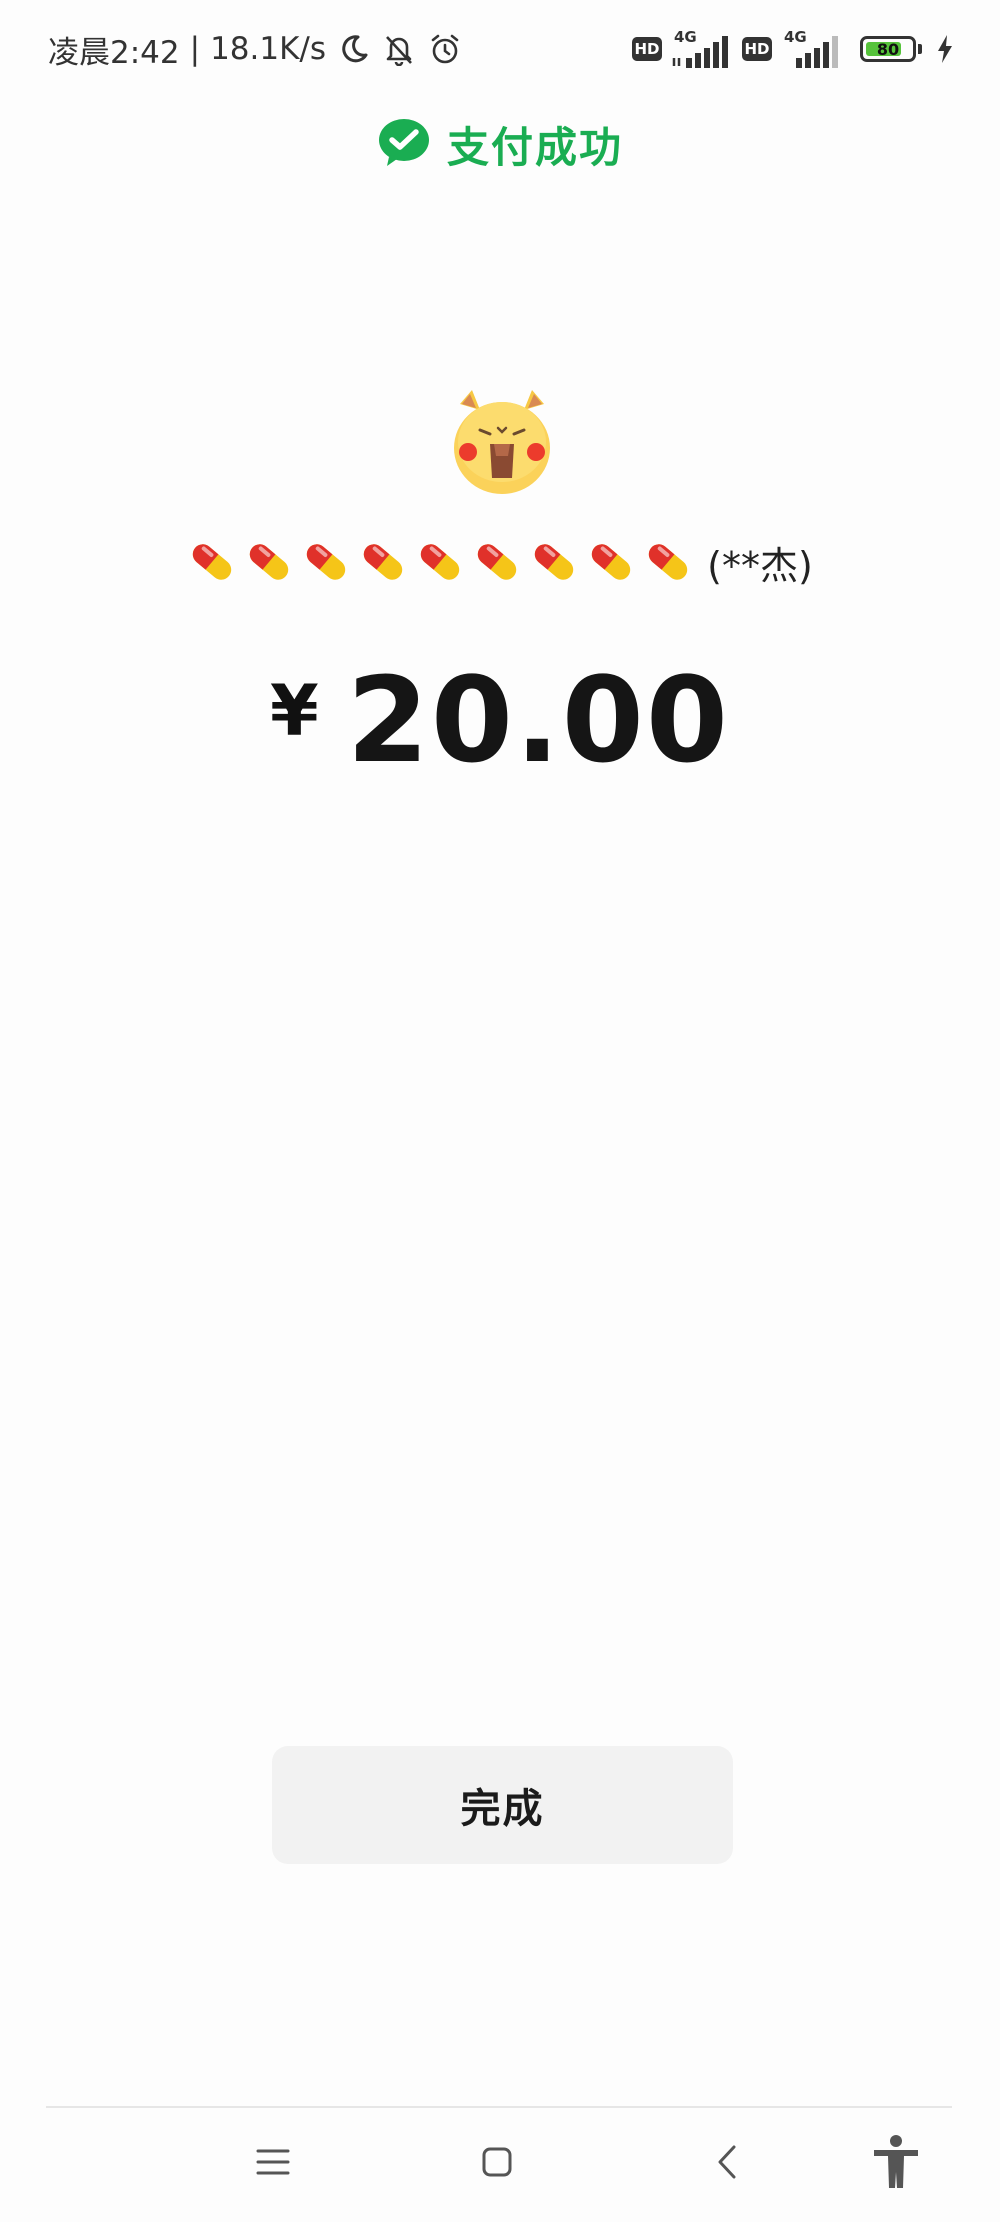 The height and width of the screenshot is (2222, 1000). I want to click on amount-row: ¥ 20.00, so click(500, 720).